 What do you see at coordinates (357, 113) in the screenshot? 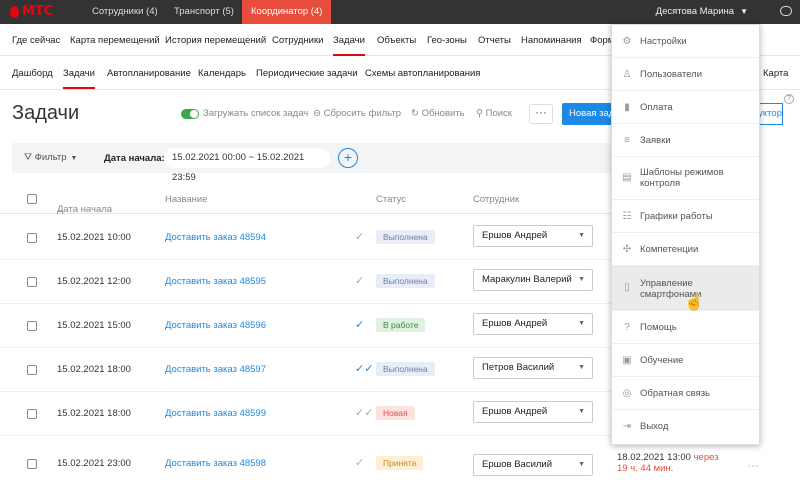
I see `reset-filter-button: ⊖ Сбросить фильтр` at bounding box center [357, 113].